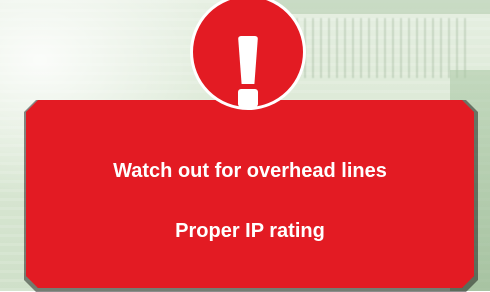 This screenshot has width=490, height=292. What do you see at coordinates (375, 7) in the screenshot?
I see `background-shelf` at bounding box center [375, 7].